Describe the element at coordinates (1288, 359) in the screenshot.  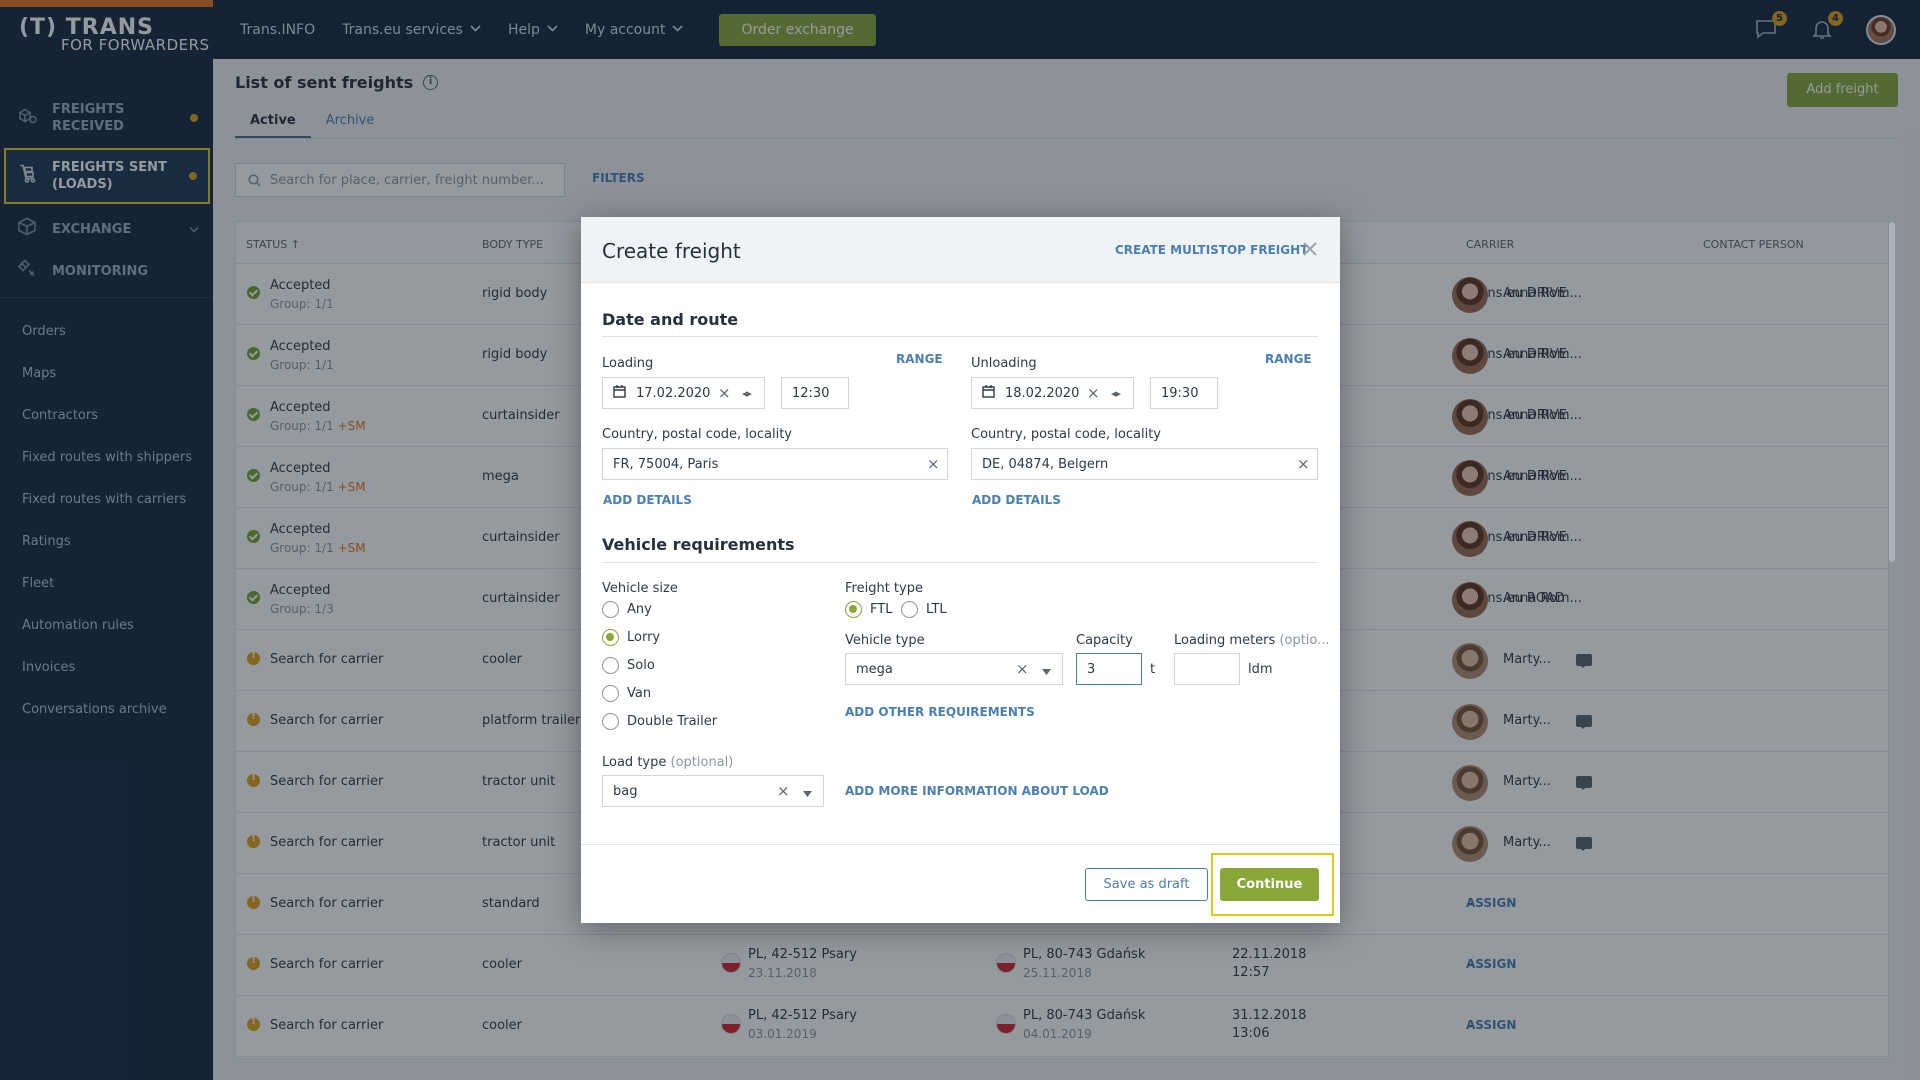
I see `unloading-range-link: RANGE` at that location.